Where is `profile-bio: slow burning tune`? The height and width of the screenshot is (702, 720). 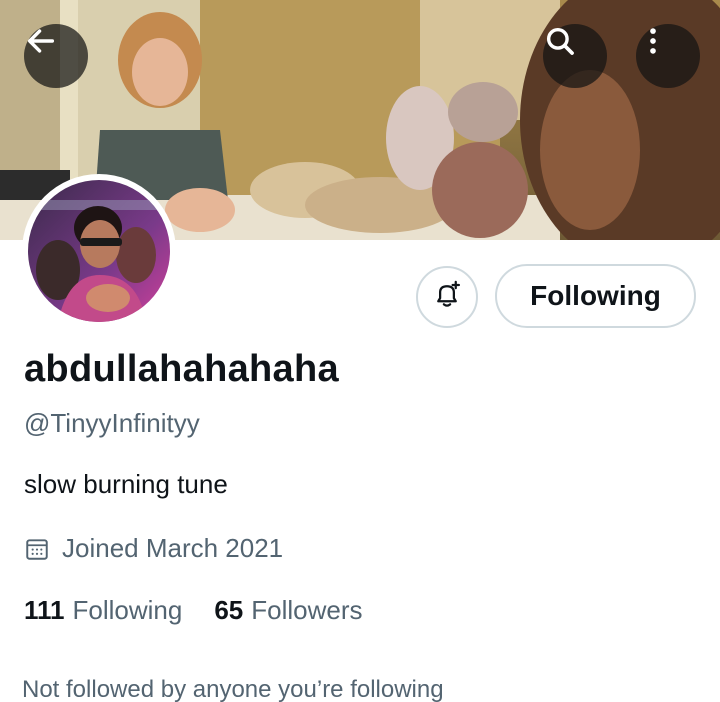 profile-bio: slow burning tune is located at coordinates (126, 484).